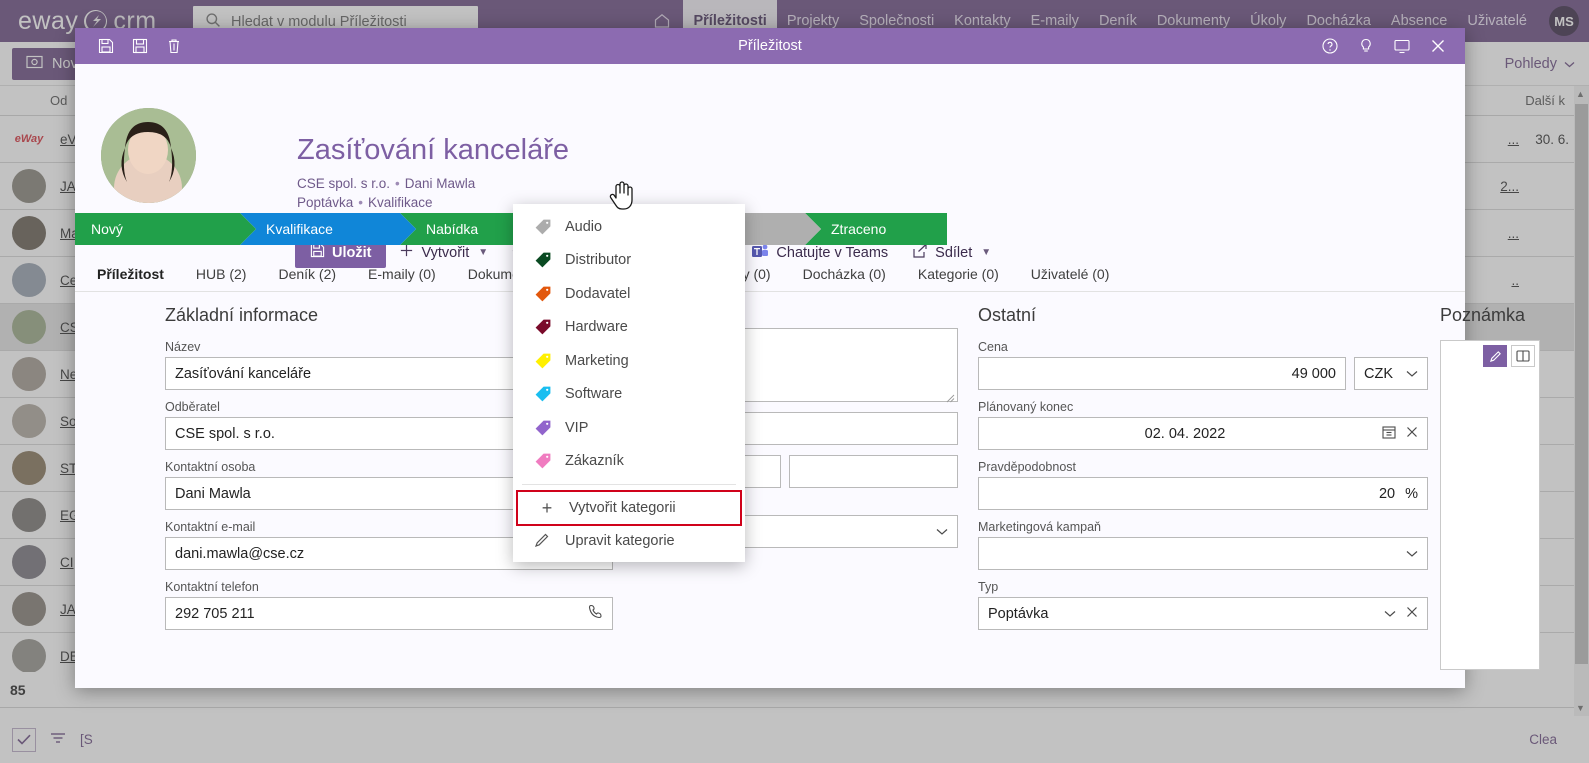 This screenshot has width=1589, height=763. What do you see at coordinates (598, 260) in the screenshot?
I see `menu-item-label: Distributor` at bounding box center [598, 260].